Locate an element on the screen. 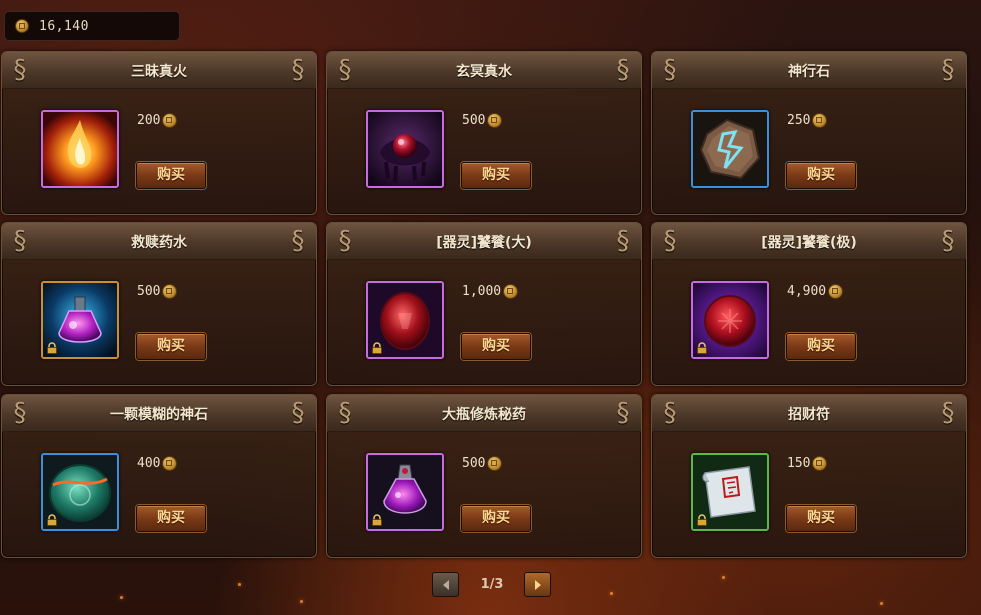 The image size is (981, 615). prev-page-button is located at coordinates (445, 584).